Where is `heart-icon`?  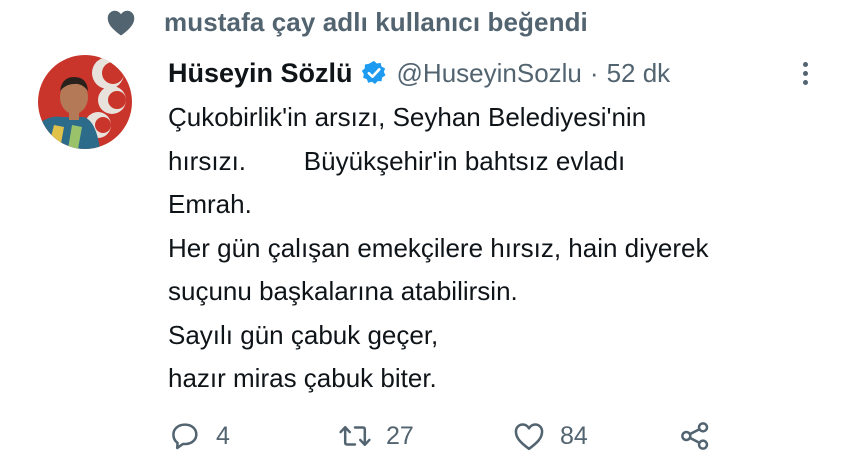
heart-icon is located at coordinates (121, 22).